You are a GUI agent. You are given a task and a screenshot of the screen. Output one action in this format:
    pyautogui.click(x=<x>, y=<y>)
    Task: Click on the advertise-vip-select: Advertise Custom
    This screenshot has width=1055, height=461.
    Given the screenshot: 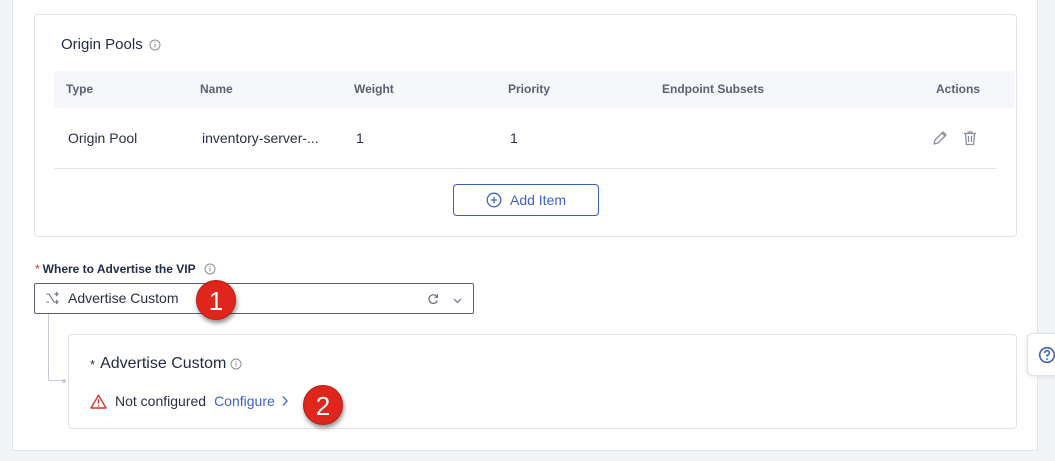 What is the action you would take?
    pyautogui.click(x=254, y=298)
    